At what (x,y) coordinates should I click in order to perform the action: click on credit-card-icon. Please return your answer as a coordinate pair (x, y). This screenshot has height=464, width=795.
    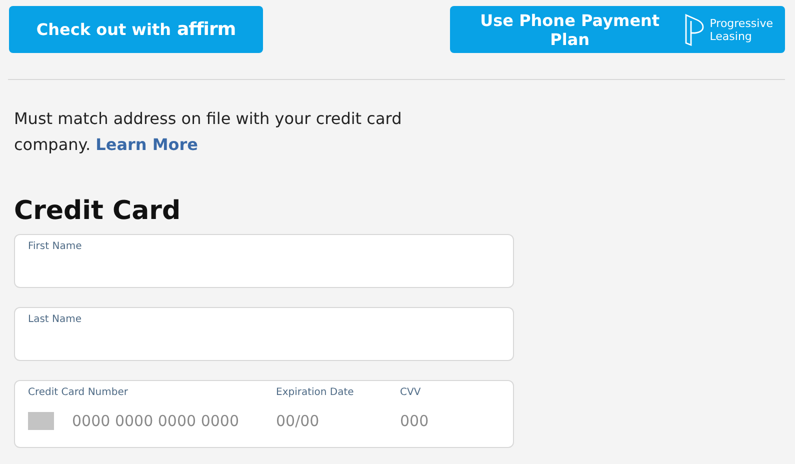
    Looking at the image, I should click on (41, 421).